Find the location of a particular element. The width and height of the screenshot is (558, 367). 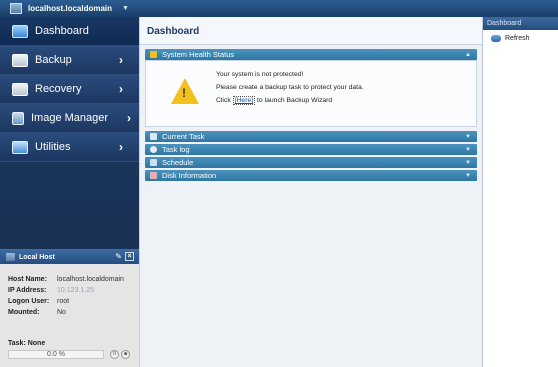

stop-icon: ■ is located at coordinates (125, 354).